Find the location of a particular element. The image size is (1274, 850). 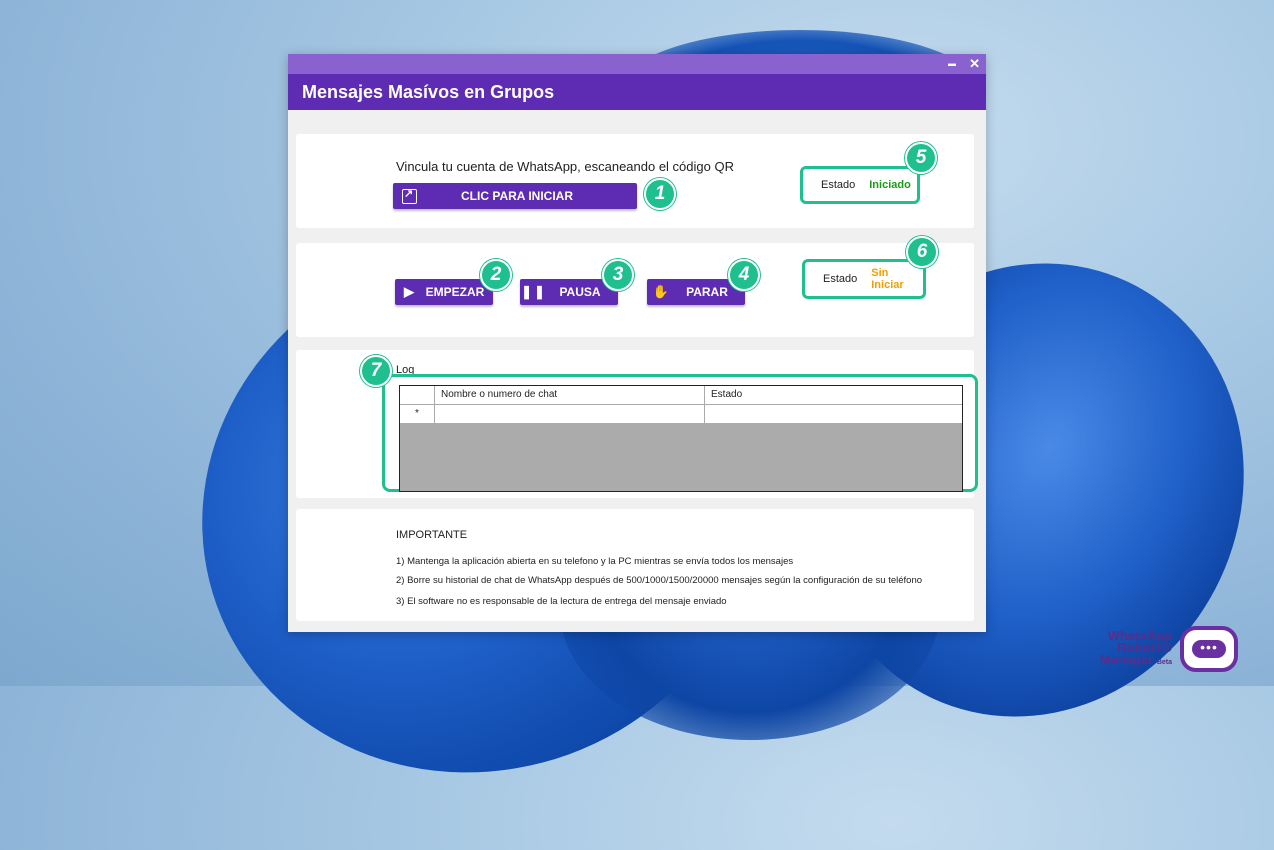

step-badge-4: 4 is located at coordinates (744, 275).